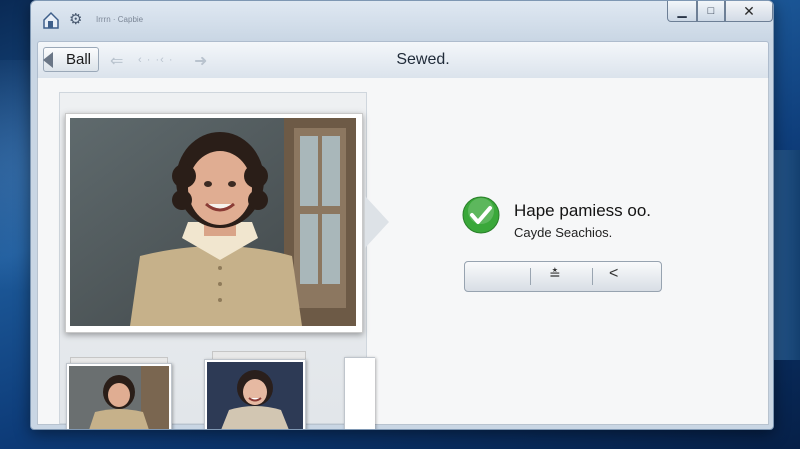 This screenshot has height=449, width=800. I want to click on maximize-icon: □, so click(711, 11).